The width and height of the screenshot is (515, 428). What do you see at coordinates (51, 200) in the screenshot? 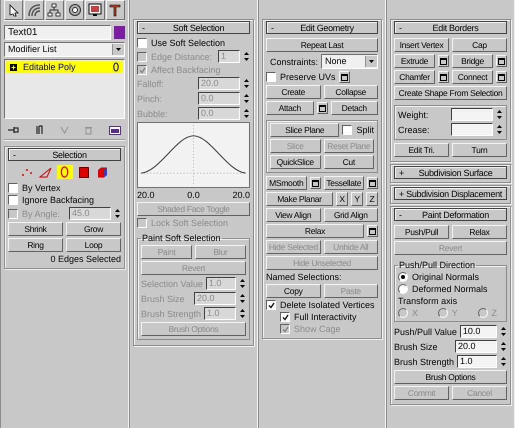
I see `checkbox: Ignore Backfacing` at bounding box center [51, 200].